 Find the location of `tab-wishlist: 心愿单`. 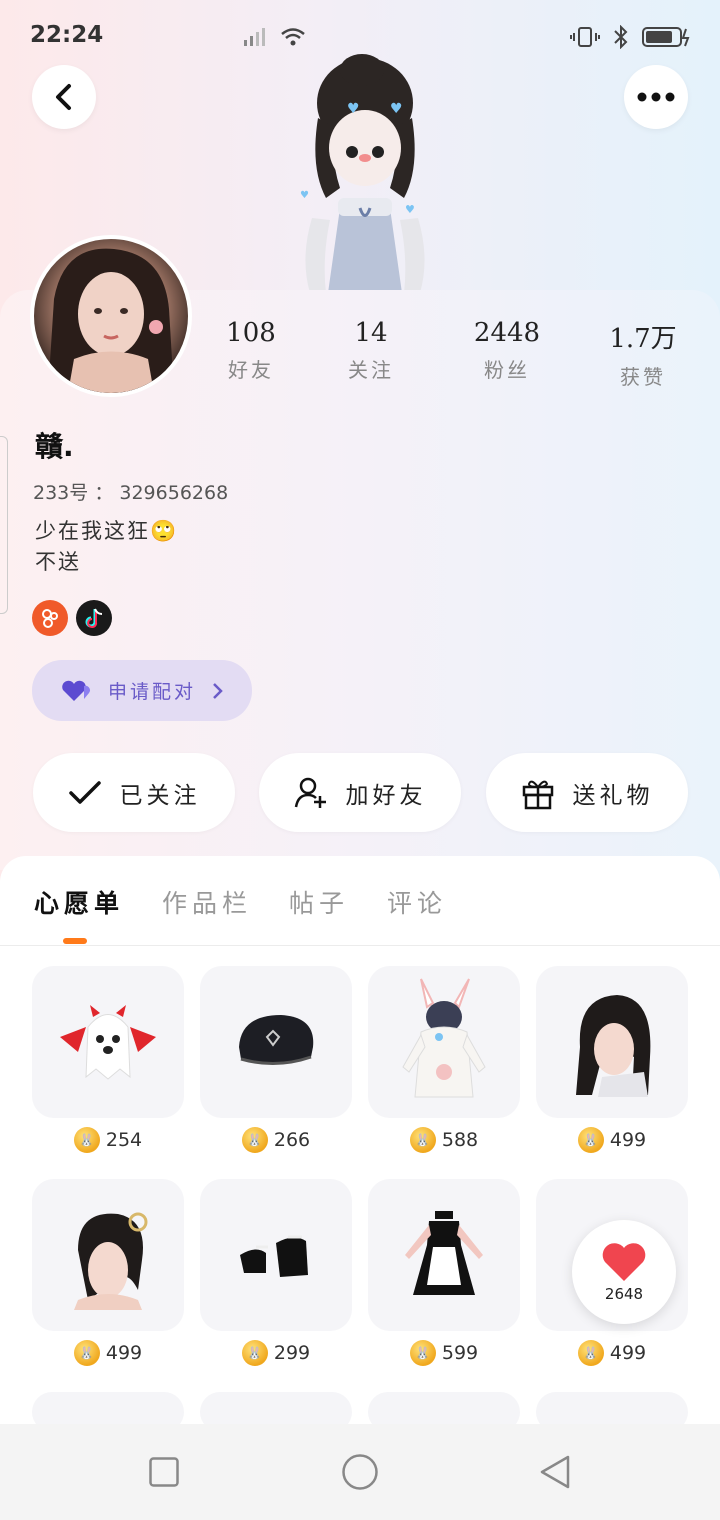

tab-wishlist: 心愿单 is located at coordinates (79, 902).